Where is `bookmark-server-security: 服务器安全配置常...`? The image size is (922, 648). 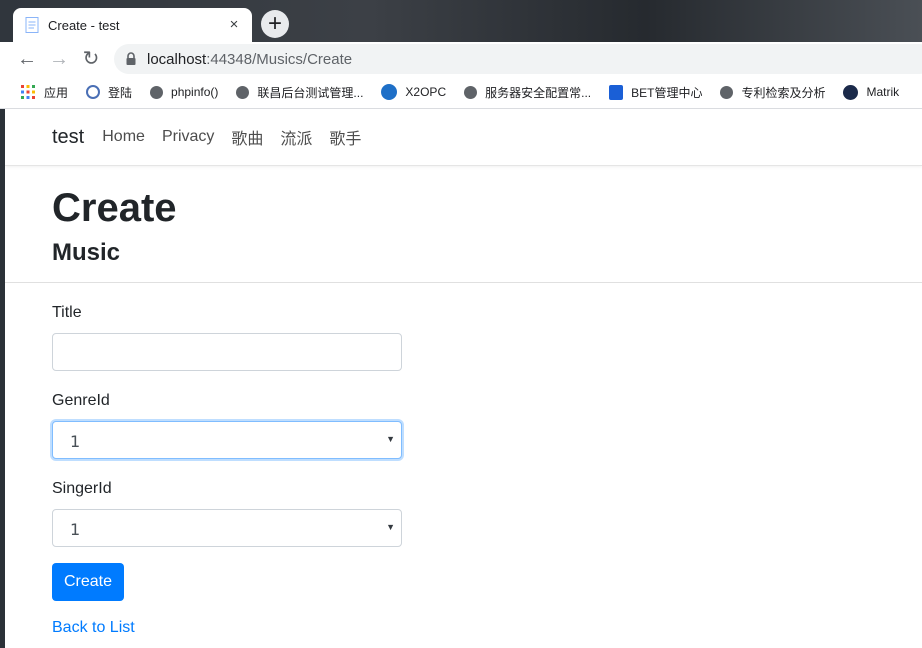 bookmark-server-security: 服务器安全配置常... is located at coordinates (527, 92).